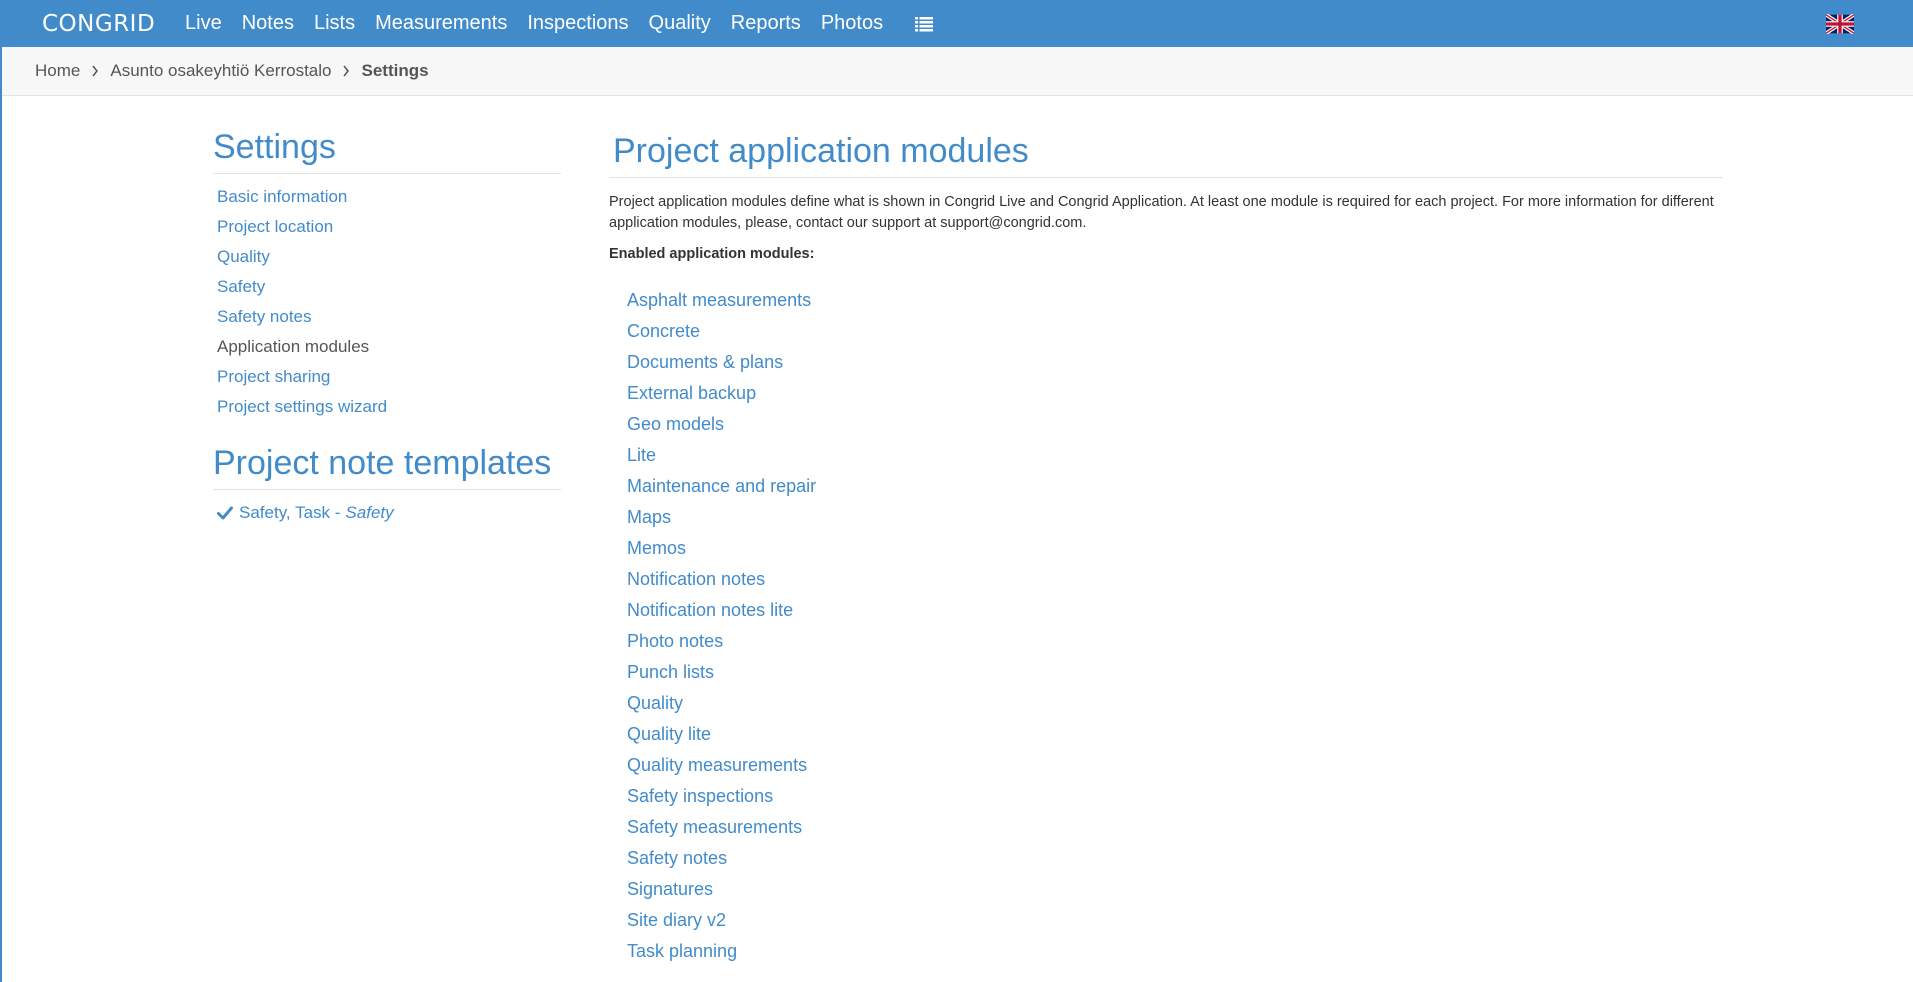  Describe the element at coordinates (386, 197) in the screenshot. I see `sidebar-item-basic-information: Basic information` at that location.